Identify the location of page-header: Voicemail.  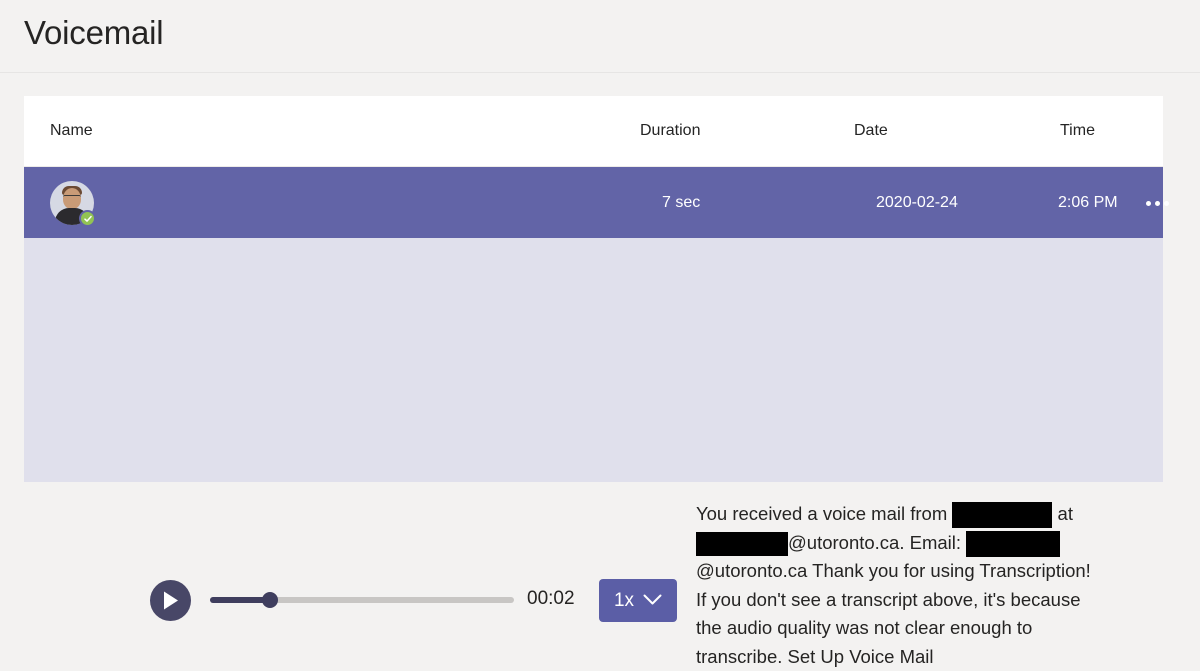
(600, 36).